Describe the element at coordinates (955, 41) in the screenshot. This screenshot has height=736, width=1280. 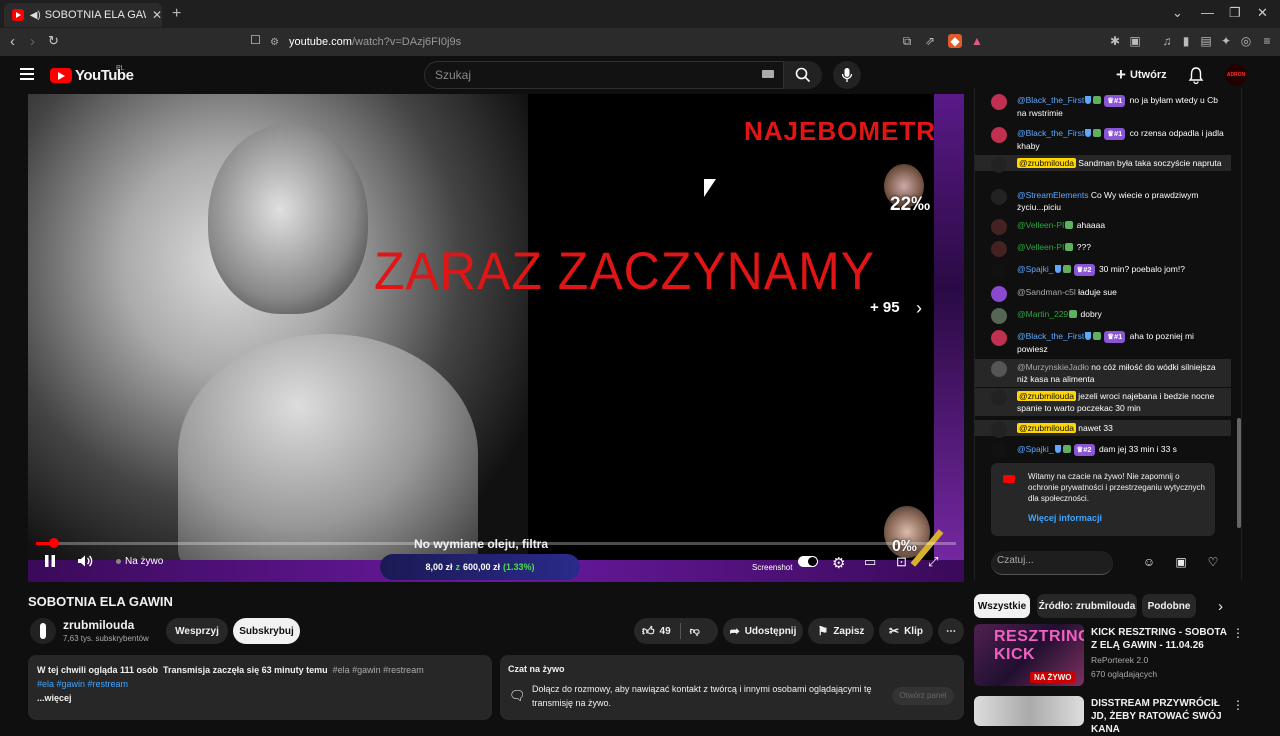
I see `brave-shield-icon: ◆` at that location.